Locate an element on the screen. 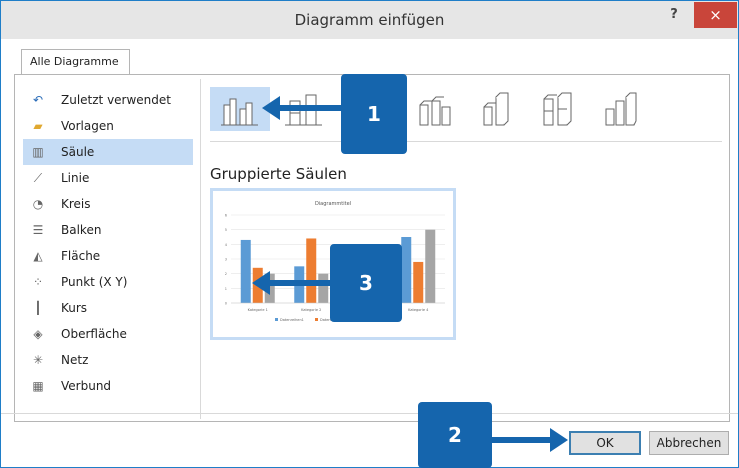  tab-all-charts: Alle Diagramme is located at coordinates (75, 62).